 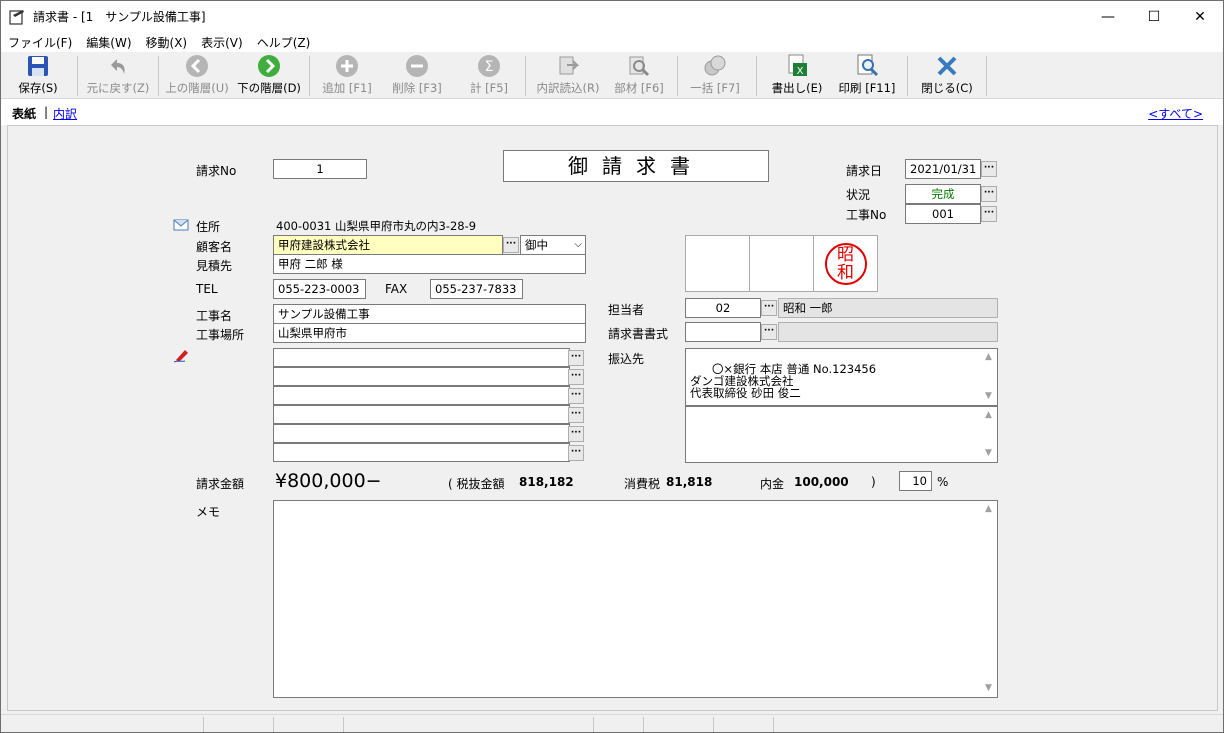 I want to click on magnifier-document-icon, so click(x=639, y=66).